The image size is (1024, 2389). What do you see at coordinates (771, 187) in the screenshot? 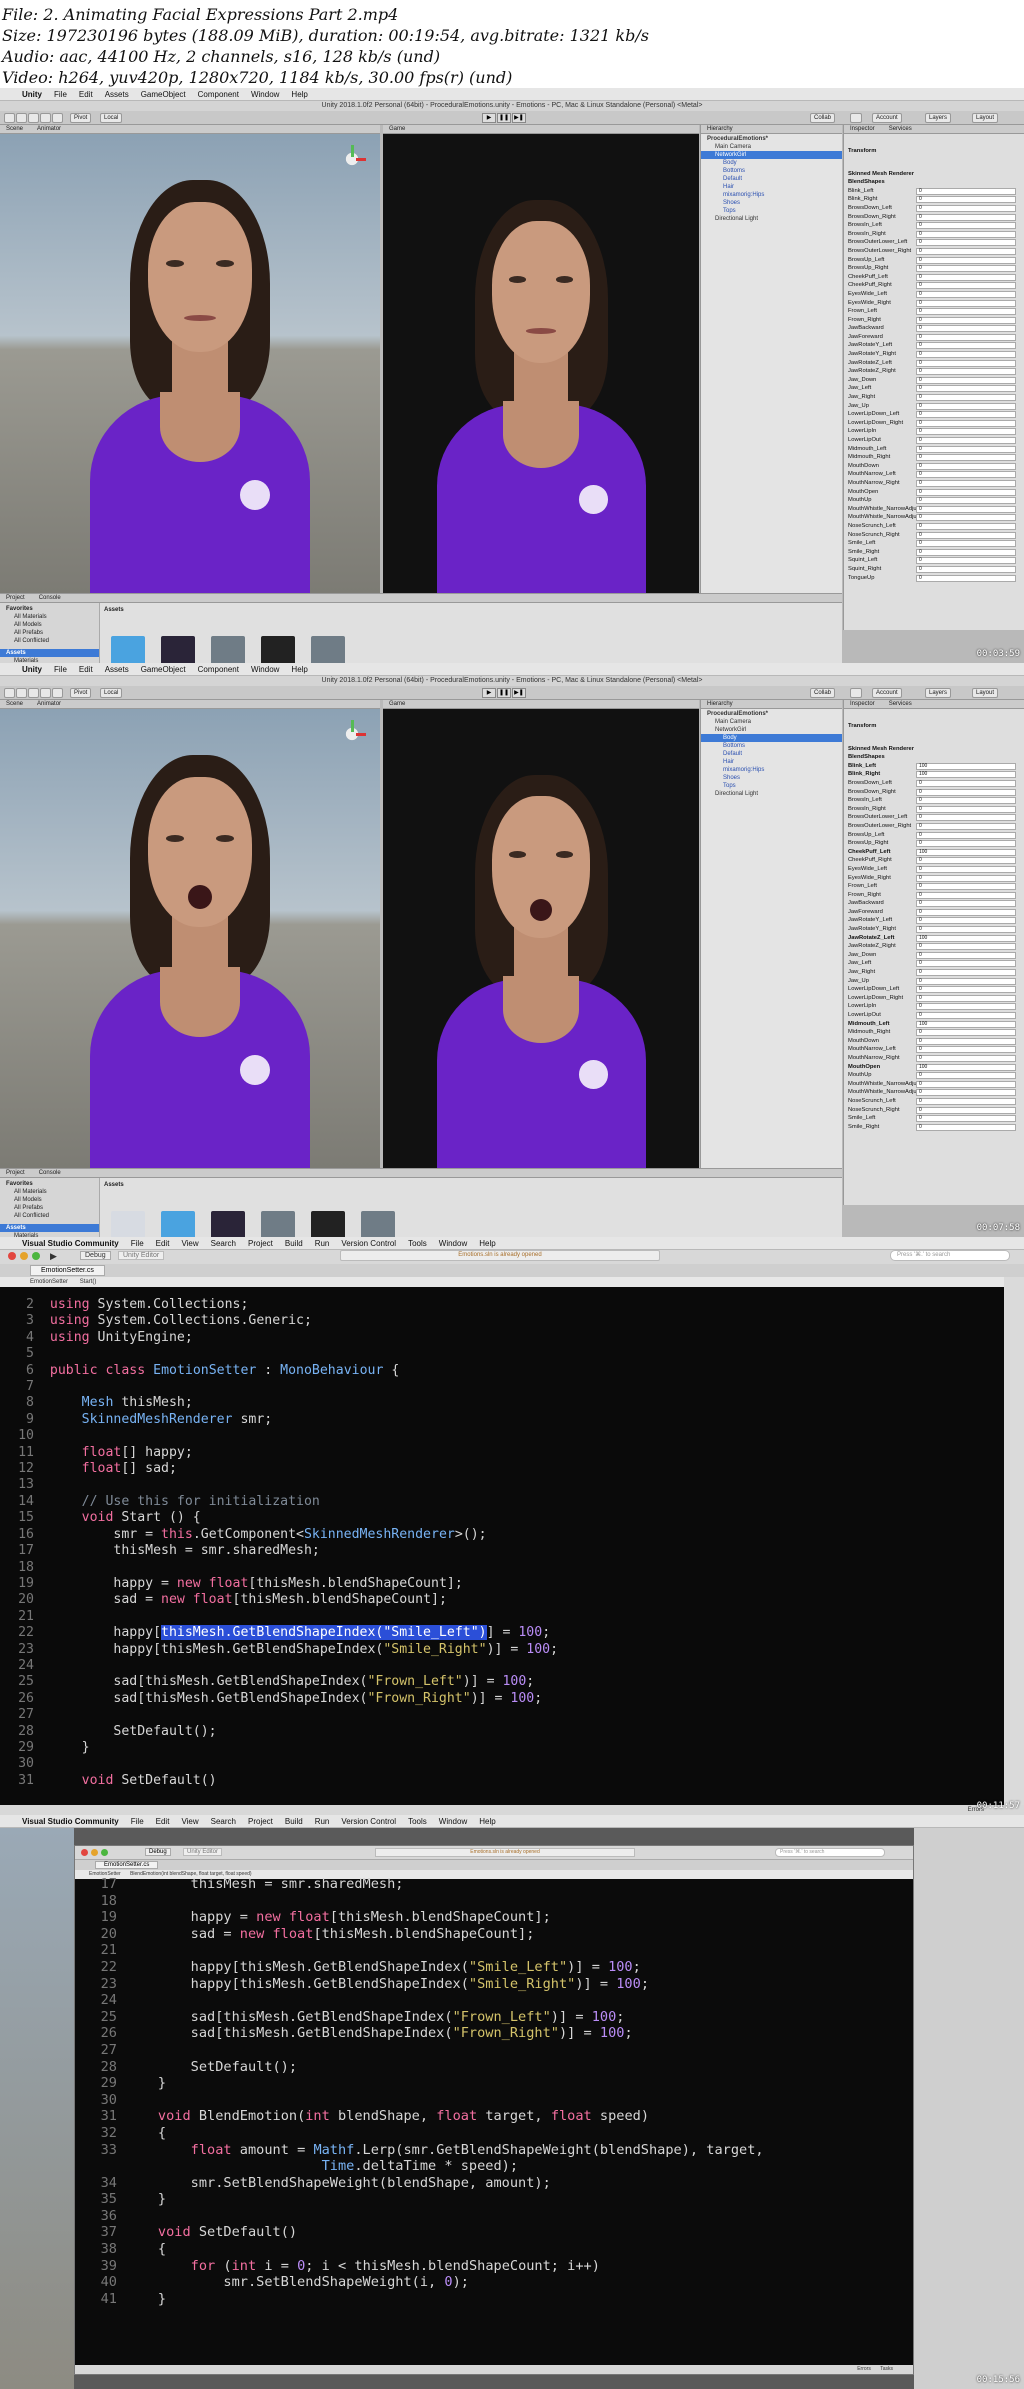
I see `hierarchy-item-6-1: Hair` at bounding box center [771, 187].